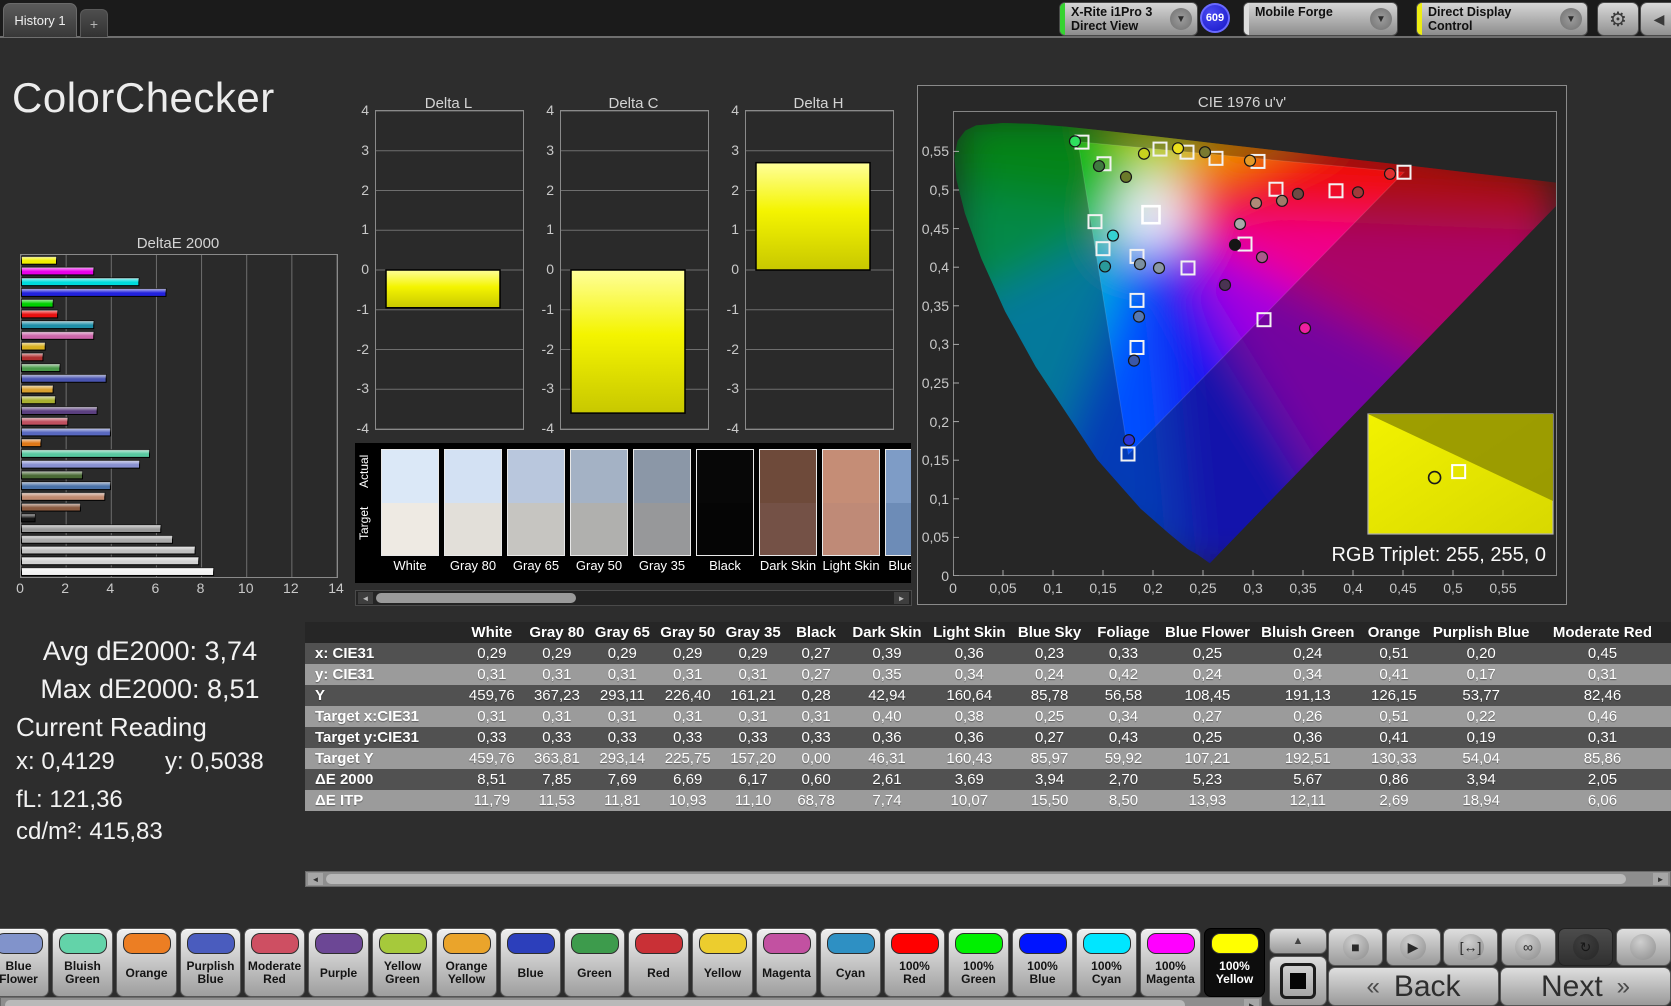  Describe the element at coordinates (633, 598) in the screenshot. I see `swatch-scrollbar: ◄ ►` at that location.